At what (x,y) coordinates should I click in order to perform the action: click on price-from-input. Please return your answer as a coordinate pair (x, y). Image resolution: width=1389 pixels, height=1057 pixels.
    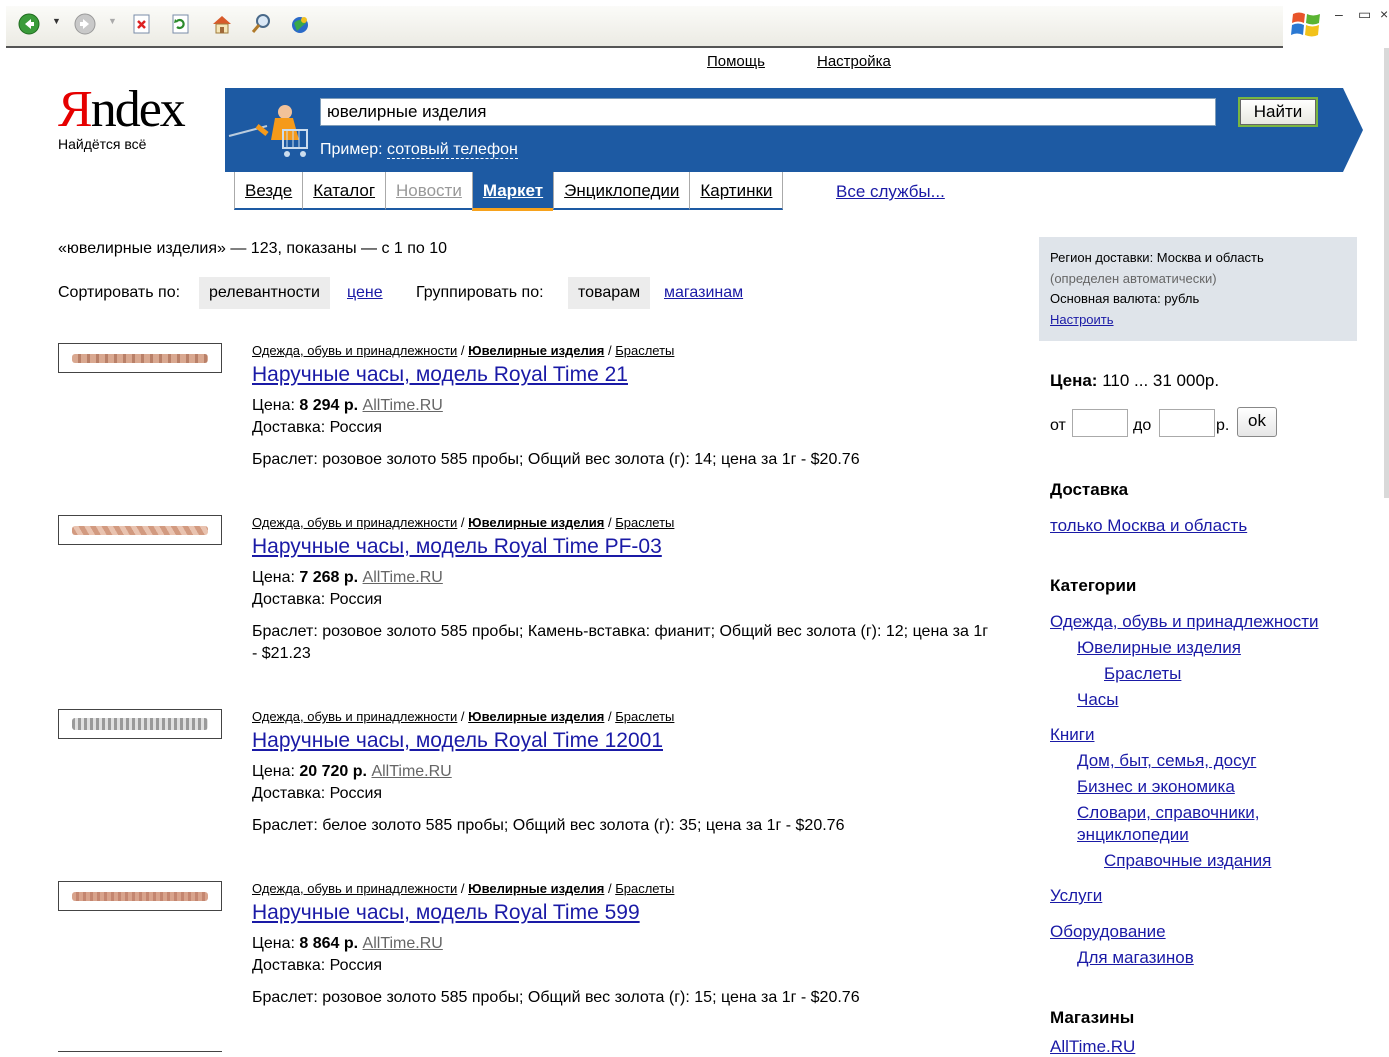
    Looking at the image, I should click on (1100, 423).